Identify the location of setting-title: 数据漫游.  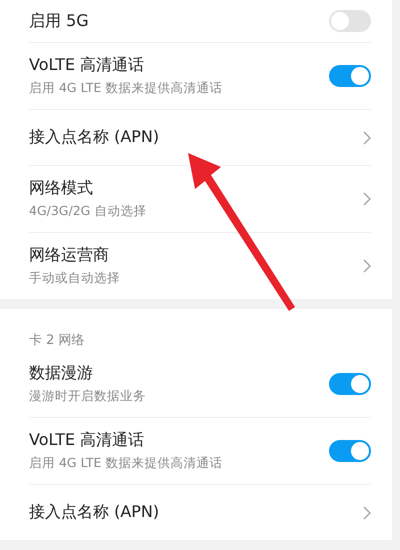
(61, 373).